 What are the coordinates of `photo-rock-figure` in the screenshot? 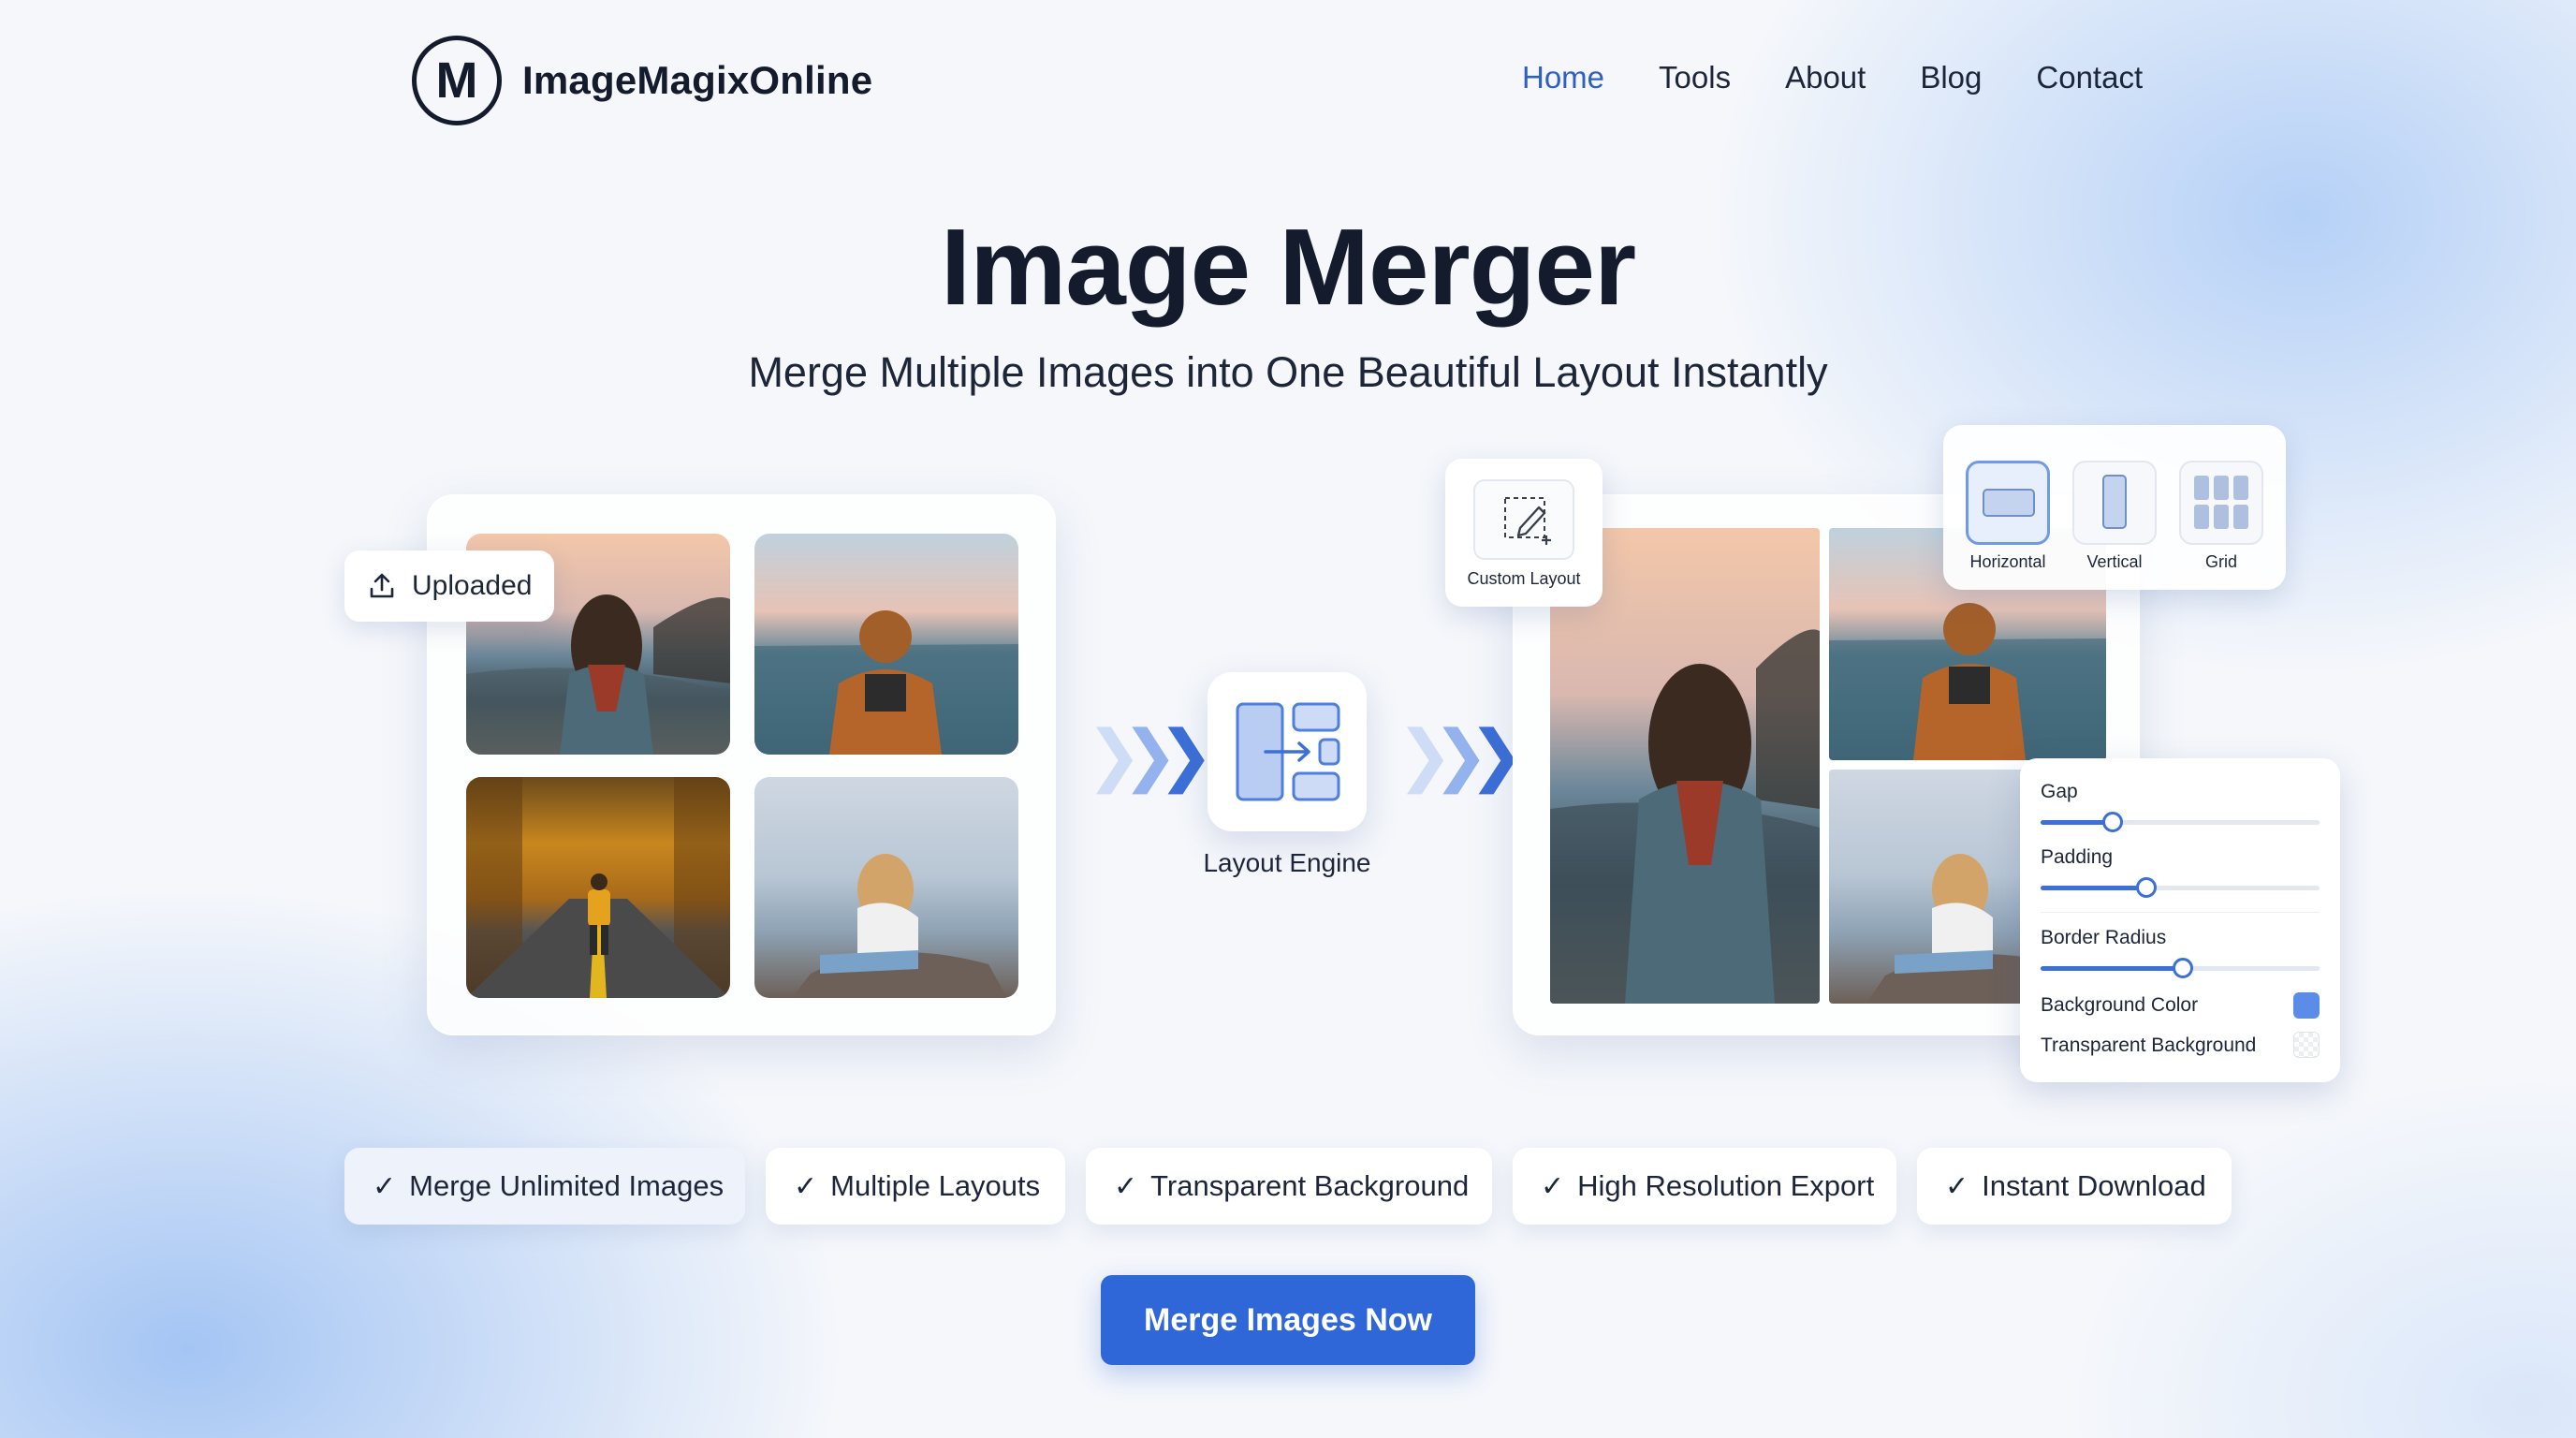 It's located at (899, 926).